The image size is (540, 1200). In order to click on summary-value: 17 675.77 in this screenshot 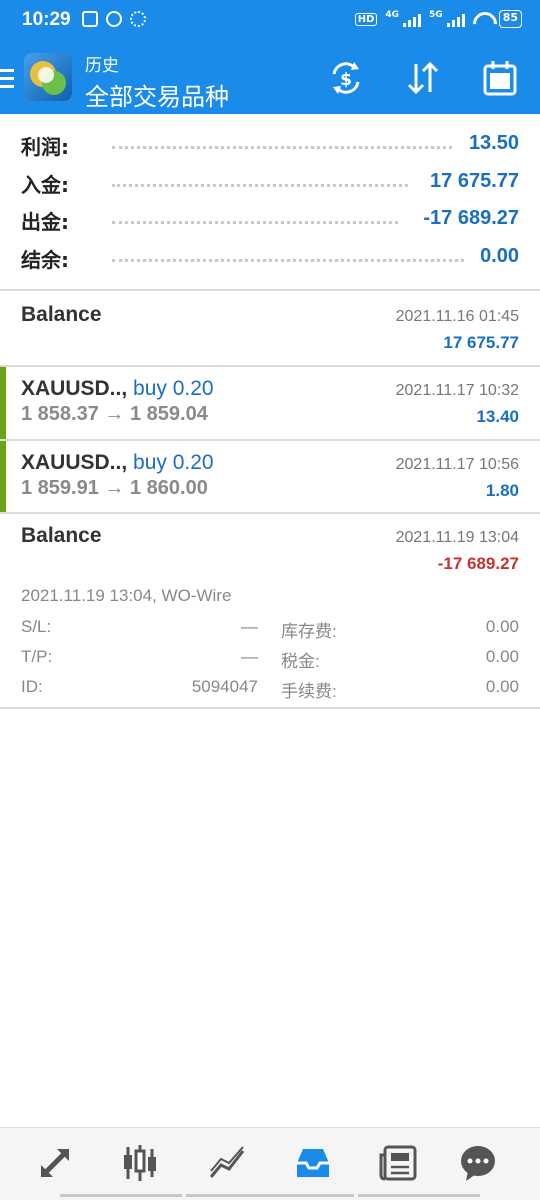, I will do `click(474, 180)`.